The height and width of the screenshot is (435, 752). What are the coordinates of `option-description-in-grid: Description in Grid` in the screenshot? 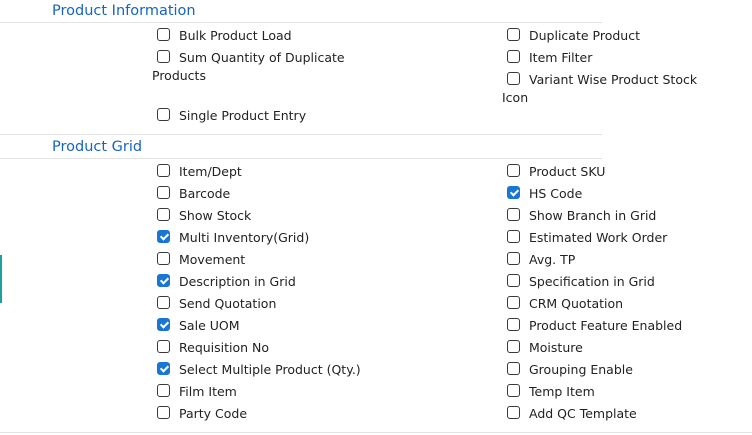 It's located at (226, 282).